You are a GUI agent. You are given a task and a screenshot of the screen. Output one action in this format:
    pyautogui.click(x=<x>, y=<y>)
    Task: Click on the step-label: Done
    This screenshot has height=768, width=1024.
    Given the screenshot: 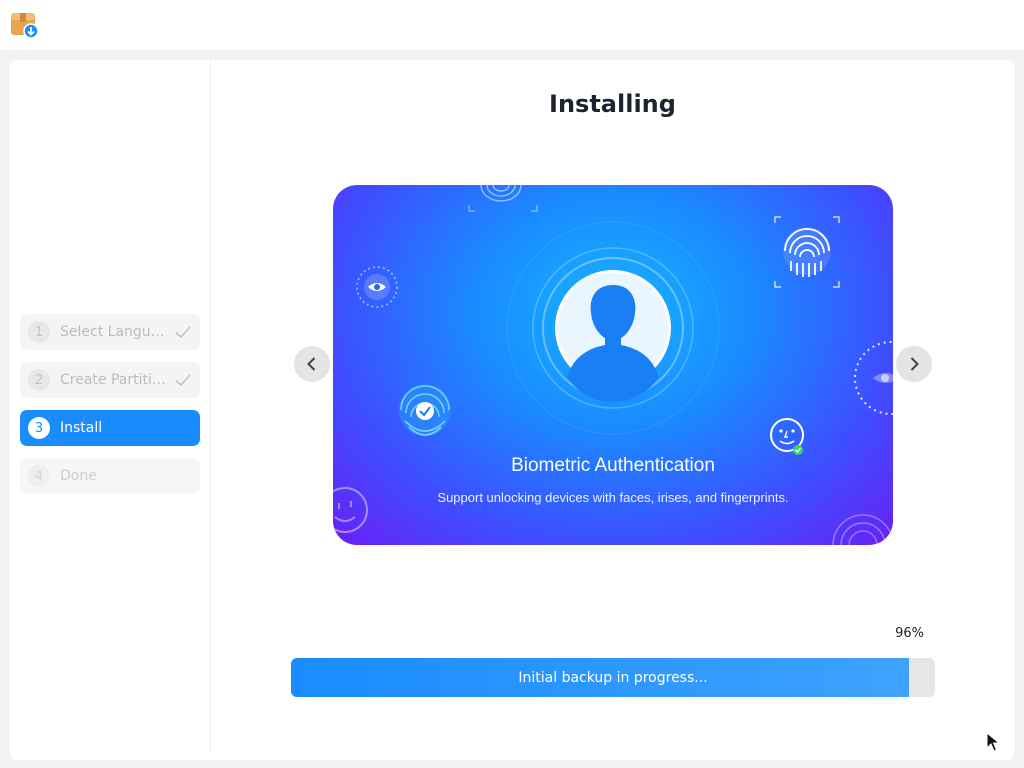 What is the action you would take?
    pyautogui.click(x=78, y=476)
    